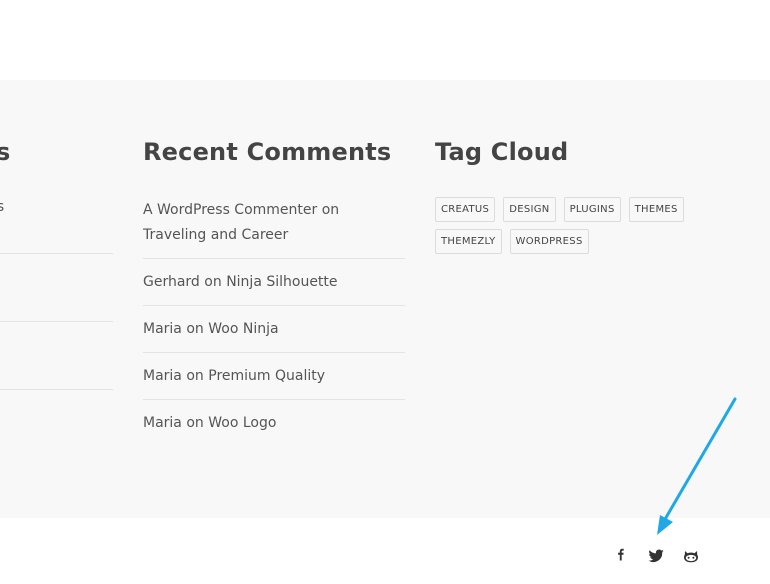  Describe the element at coordinates (243, 329) in the screenshot. I see `comment-post-link: Woo Ninja` at that location.